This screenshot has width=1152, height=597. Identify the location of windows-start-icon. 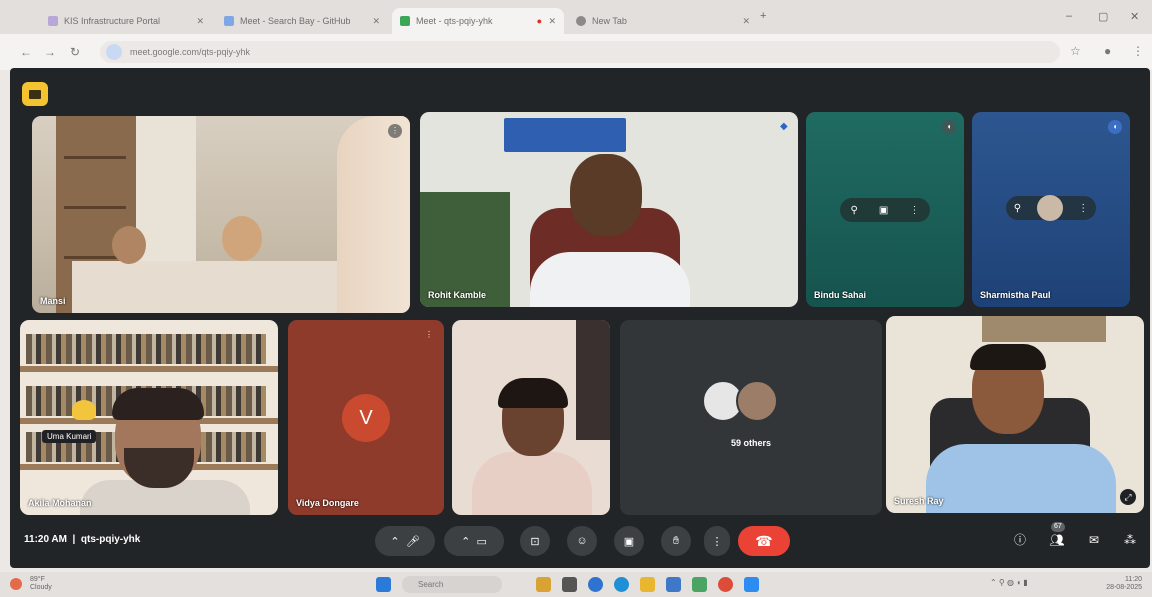
(383, 584).